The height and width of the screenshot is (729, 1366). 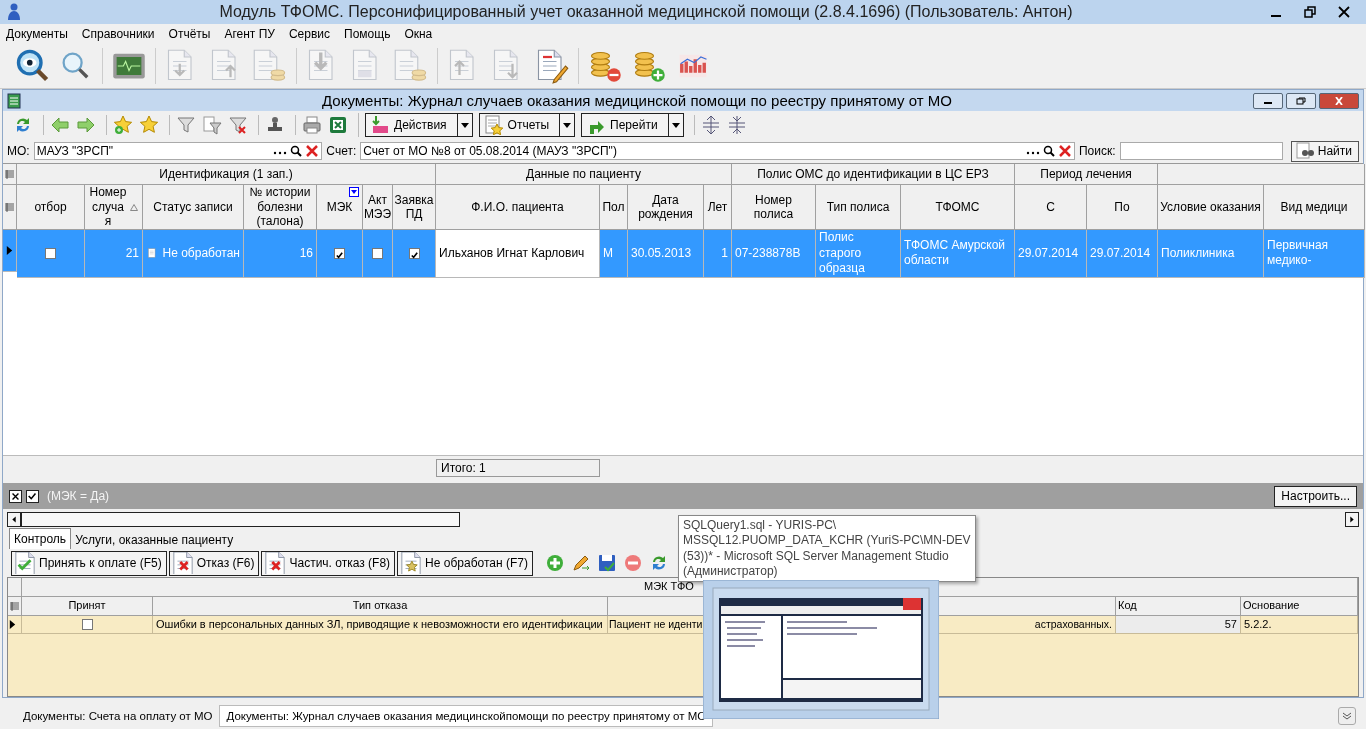 What do you see at coordinates (606, 563) in the screenshot?
I see `save-icon` at bounding box center [606, 563].